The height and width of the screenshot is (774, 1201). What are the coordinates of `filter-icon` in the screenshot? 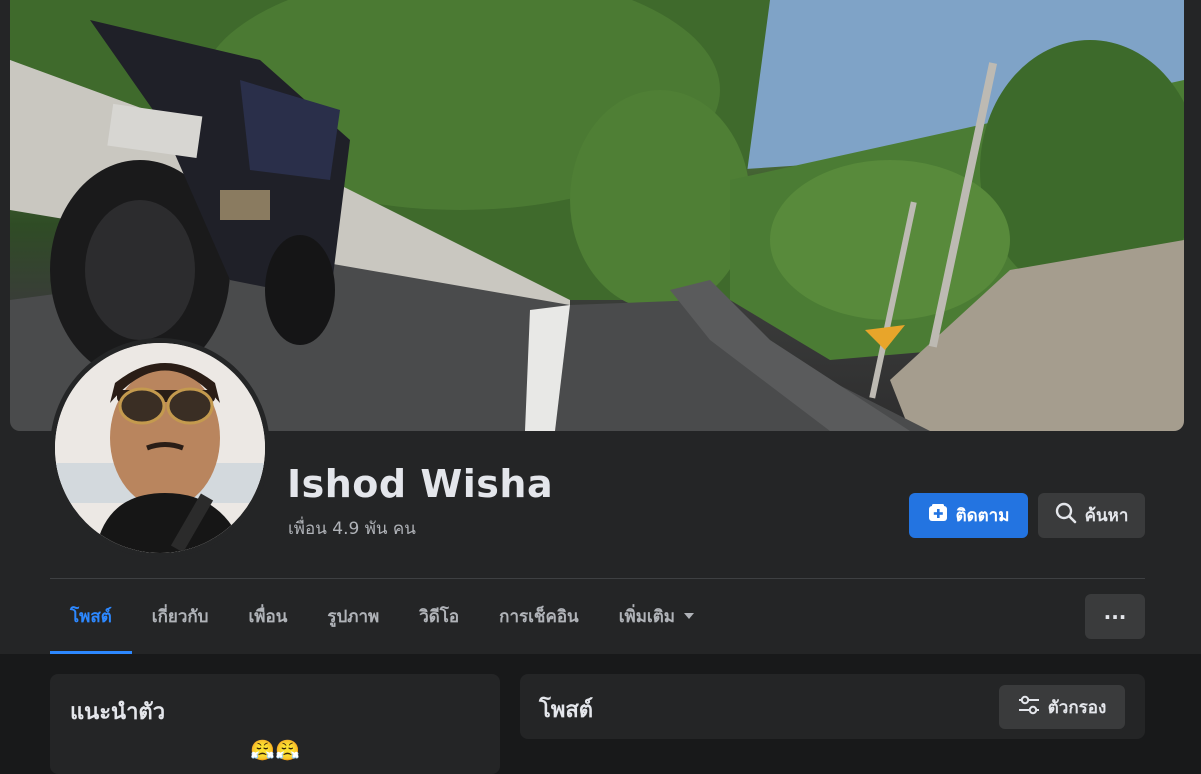 It's located at (1029, 707).